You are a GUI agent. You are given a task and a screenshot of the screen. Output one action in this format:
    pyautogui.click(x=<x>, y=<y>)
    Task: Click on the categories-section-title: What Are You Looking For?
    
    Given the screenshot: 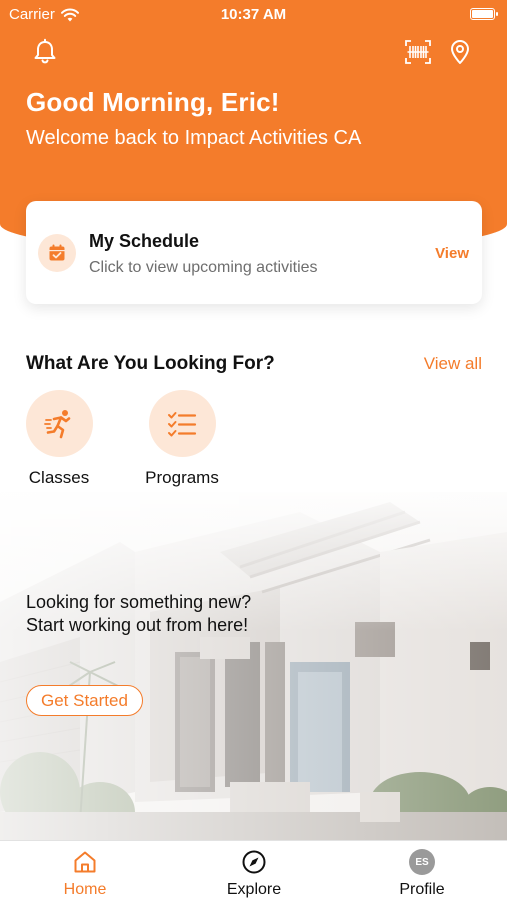 What is the action you would take?
    pyautogui.click(x=150, y=363)
    